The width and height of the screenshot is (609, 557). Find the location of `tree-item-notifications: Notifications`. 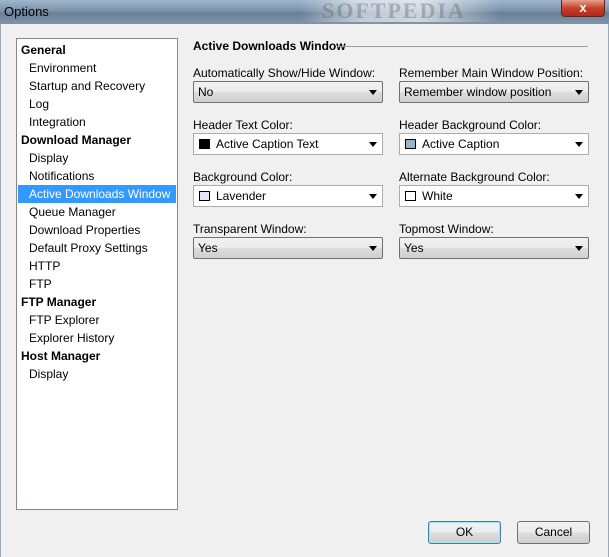

tree-item-notifications: Notifications is located at coordinates (61, 176).